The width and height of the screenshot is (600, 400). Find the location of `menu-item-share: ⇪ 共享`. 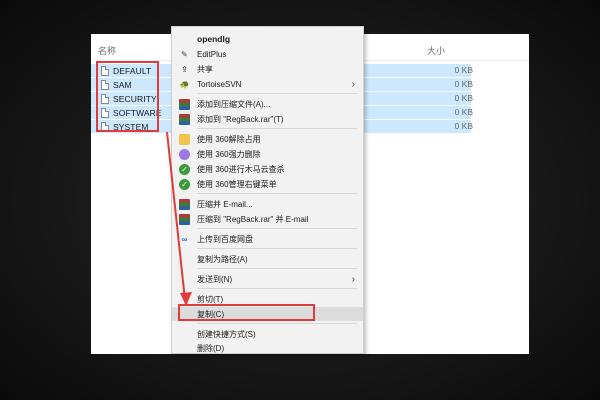

menu-item-share: ⇪ 共享 is located at coordinates (267, 69).